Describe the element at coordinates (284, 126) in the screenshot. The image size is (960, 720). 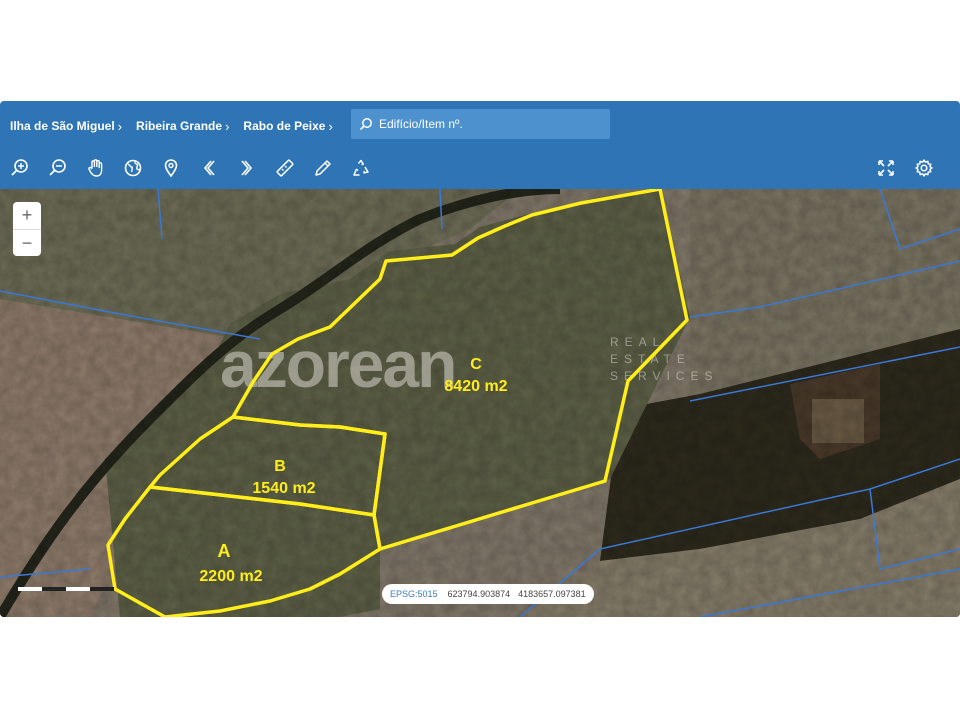
I see `breadcrumb-parish-label: Rabo de Peixe` at that location.